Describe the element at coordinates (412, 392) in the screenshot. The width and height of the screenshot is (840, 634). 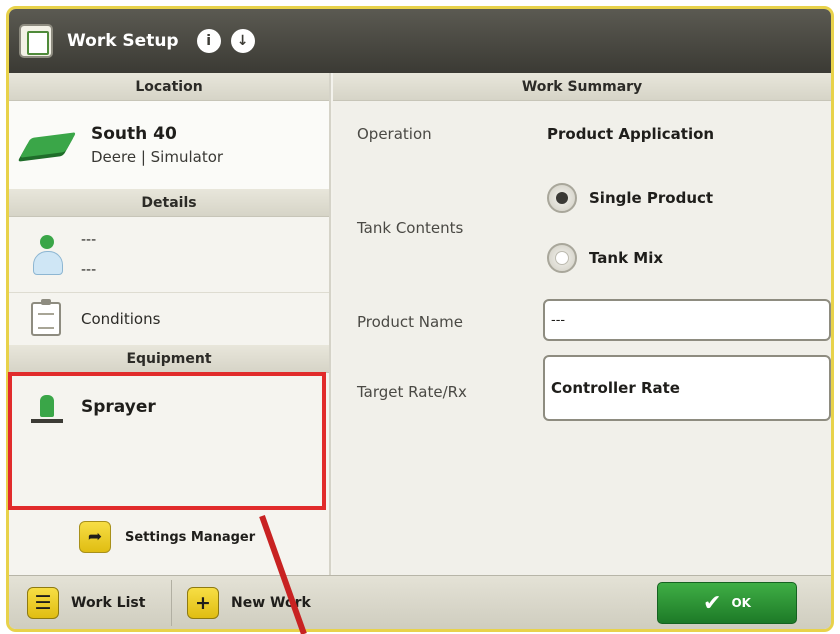
I see `target-rate-label: Target Rate/Rx` at that location.